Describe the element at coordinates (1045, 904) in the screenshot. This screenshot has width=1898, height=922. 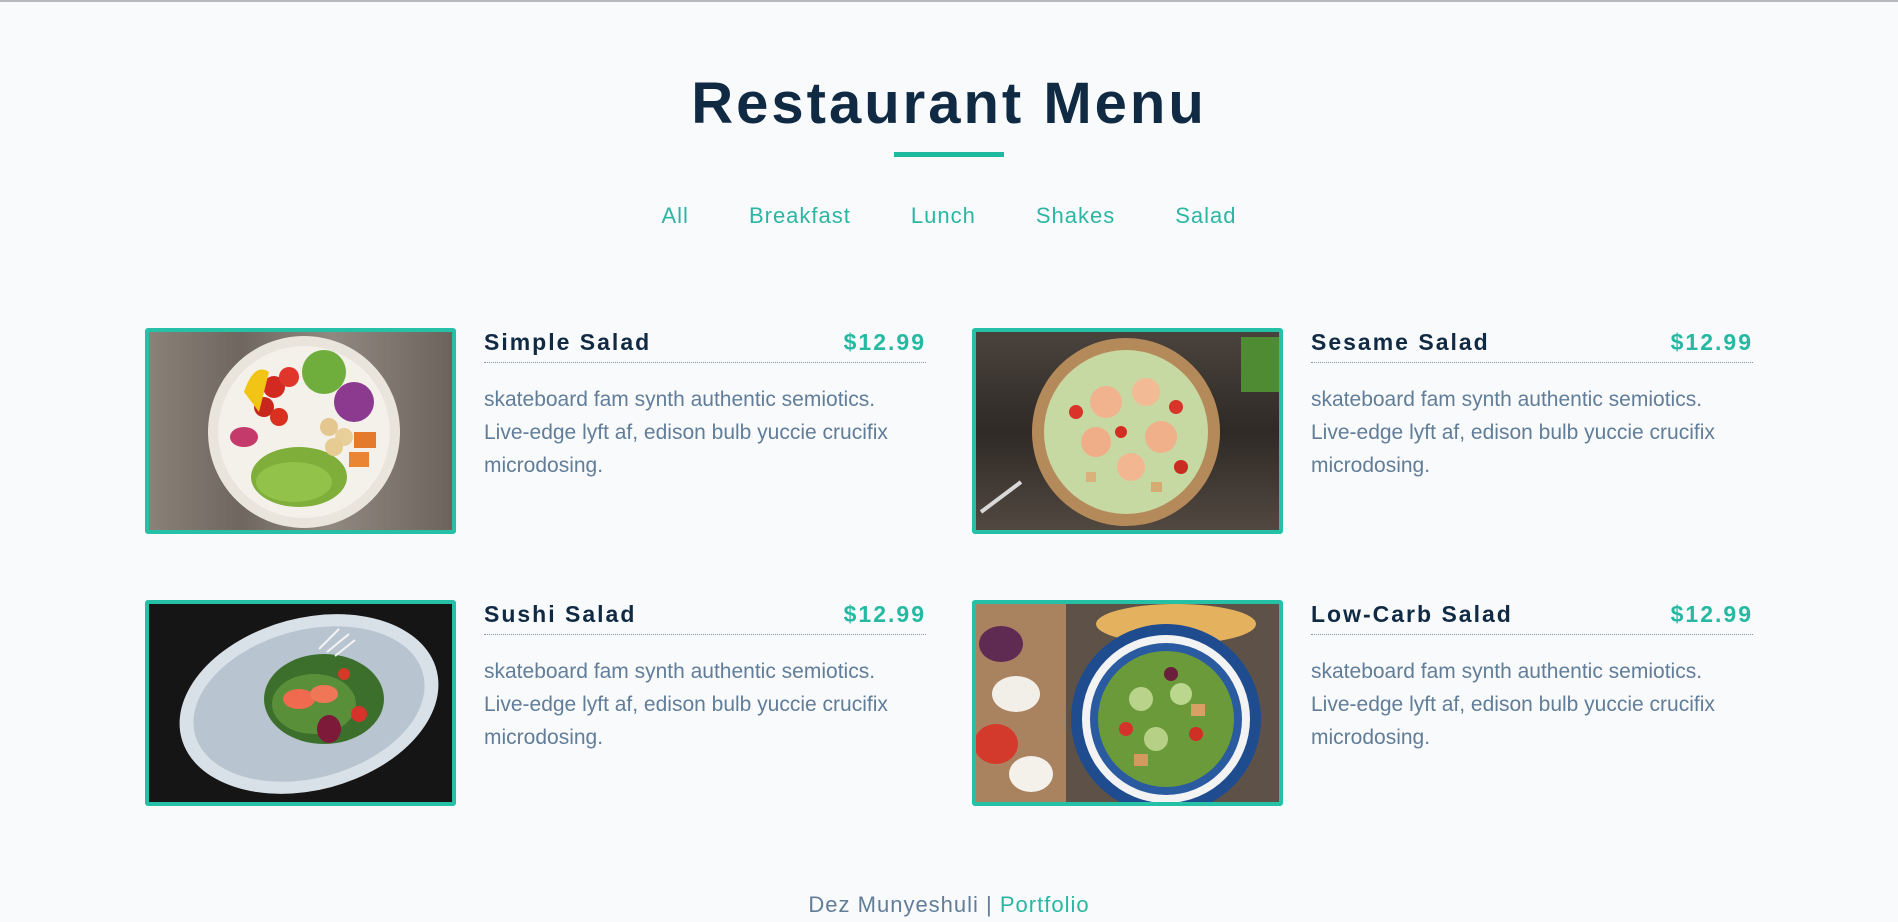
I see `portfolio-link: Portfolio` at that location.